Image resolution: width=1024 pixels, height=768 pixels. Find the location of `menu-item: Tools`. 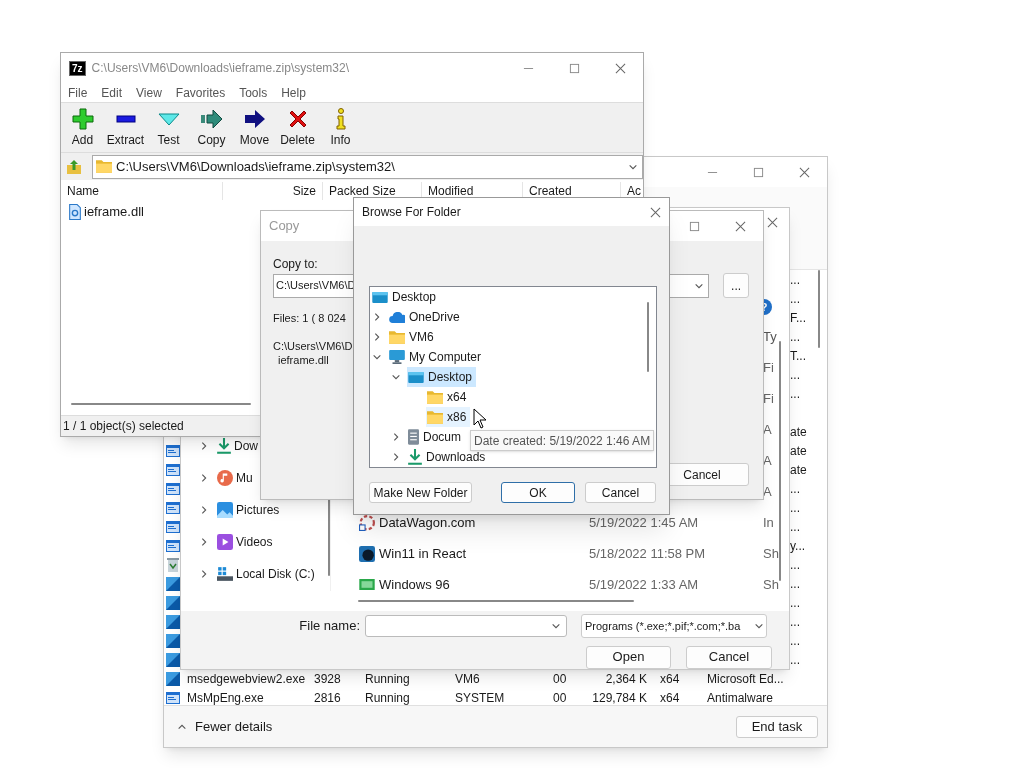

menu-item: Tools is located at coordinates (253, 92).